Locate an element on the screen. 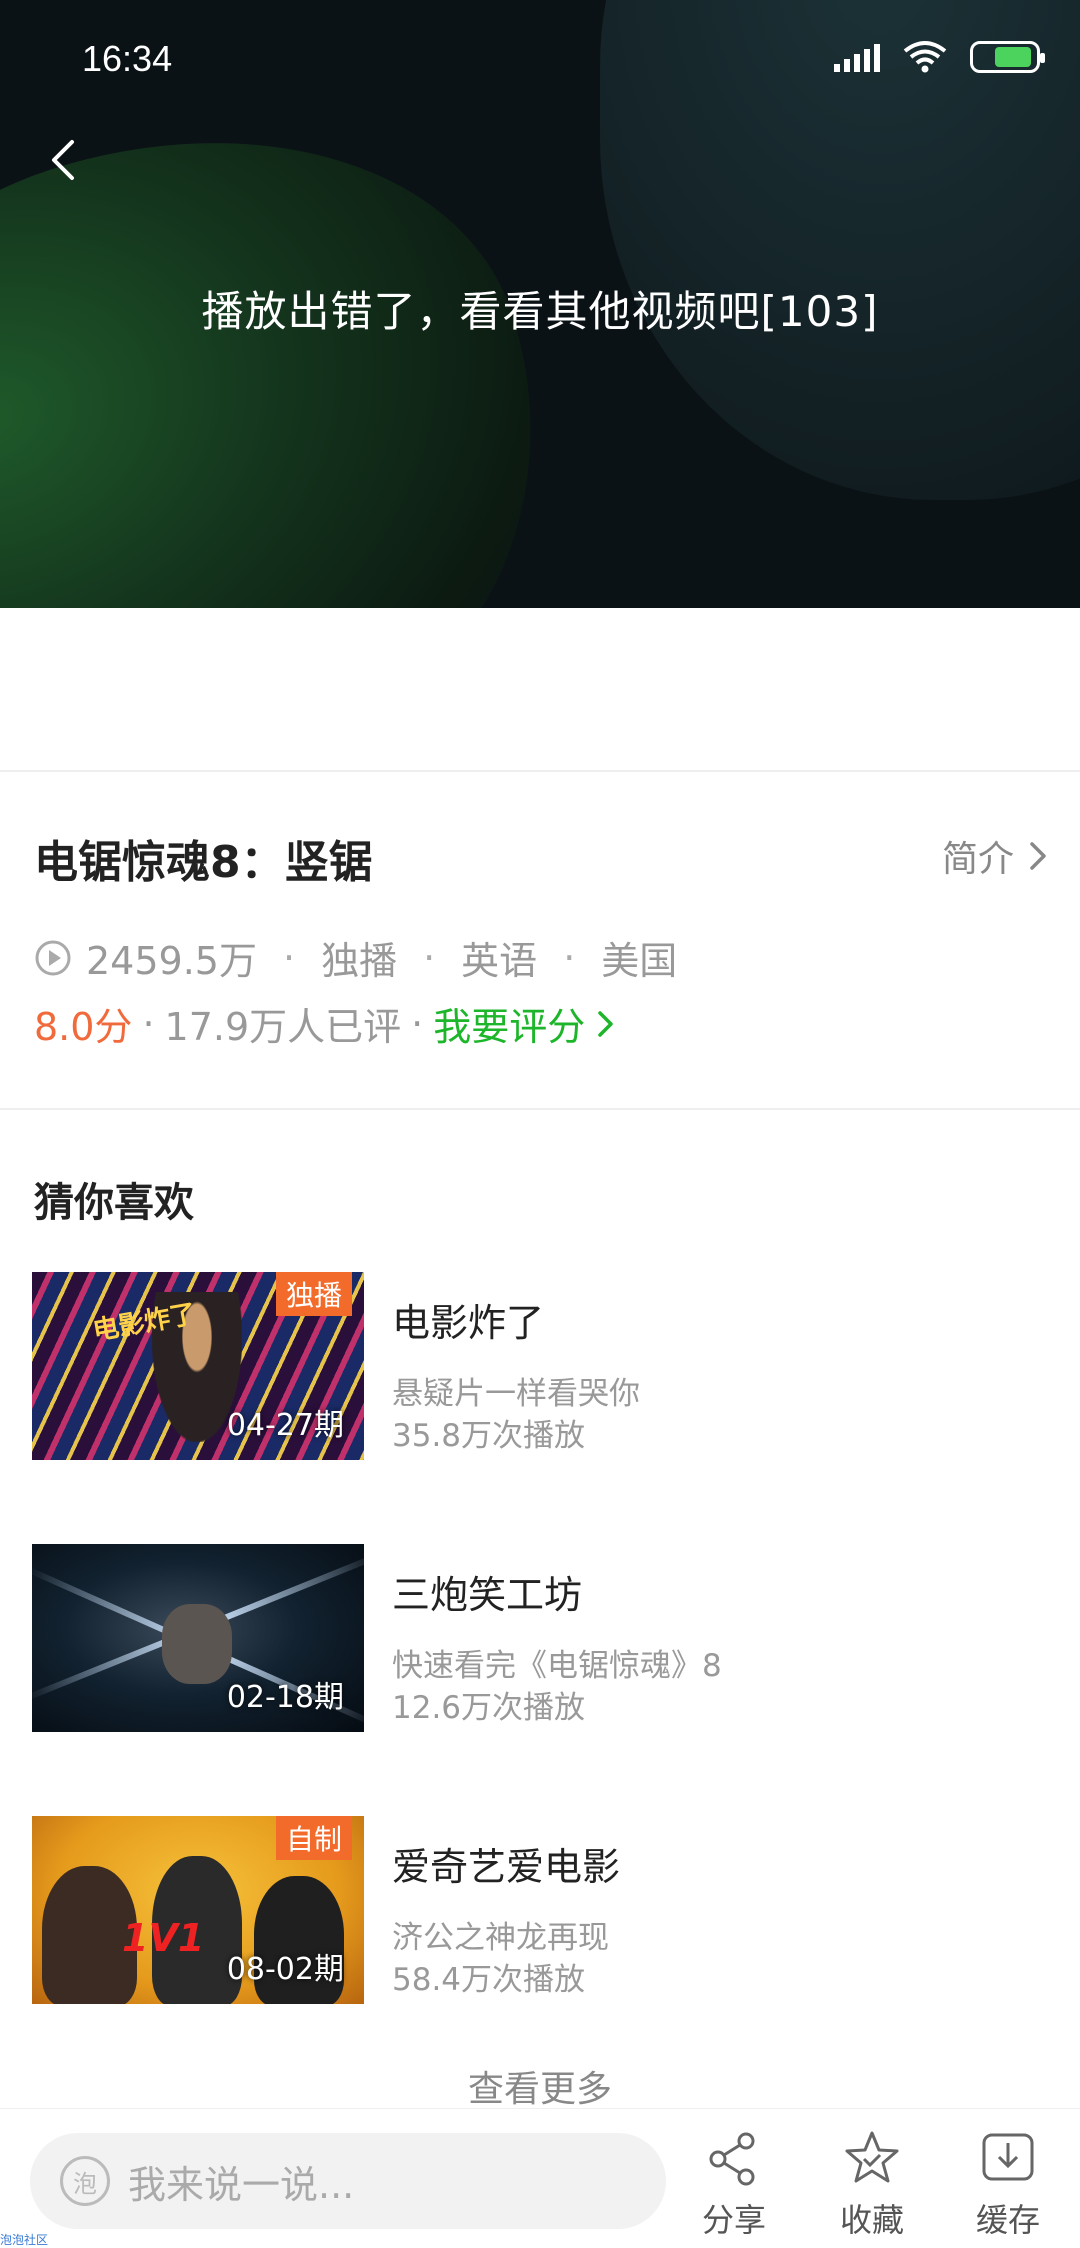 The image size is (1080, 2248). status-icons is located at coordinates (939, 57).